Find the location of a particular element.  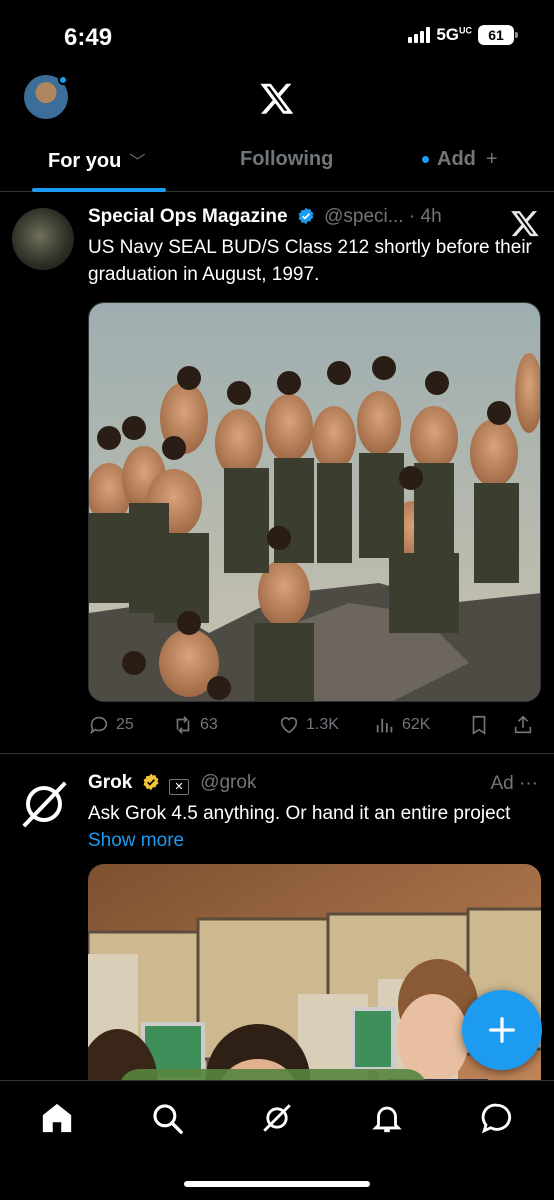

post-header: Special Ops Magazine @speci... · 4h is located at coordinates (265, 217).